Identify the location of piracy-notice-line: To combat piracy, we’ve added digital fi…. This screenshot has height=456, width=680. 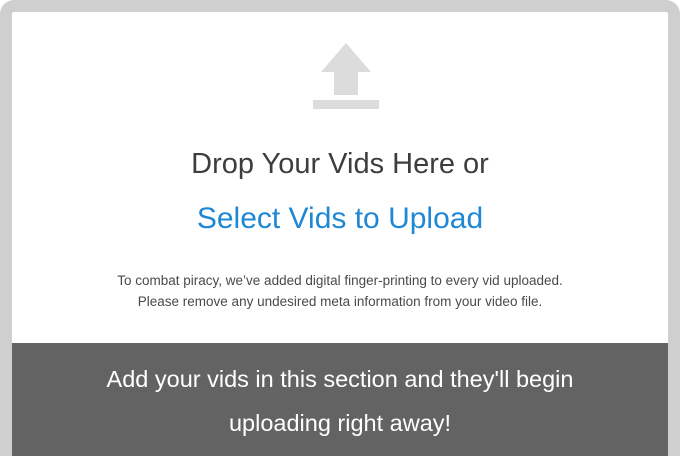
(340, 280).